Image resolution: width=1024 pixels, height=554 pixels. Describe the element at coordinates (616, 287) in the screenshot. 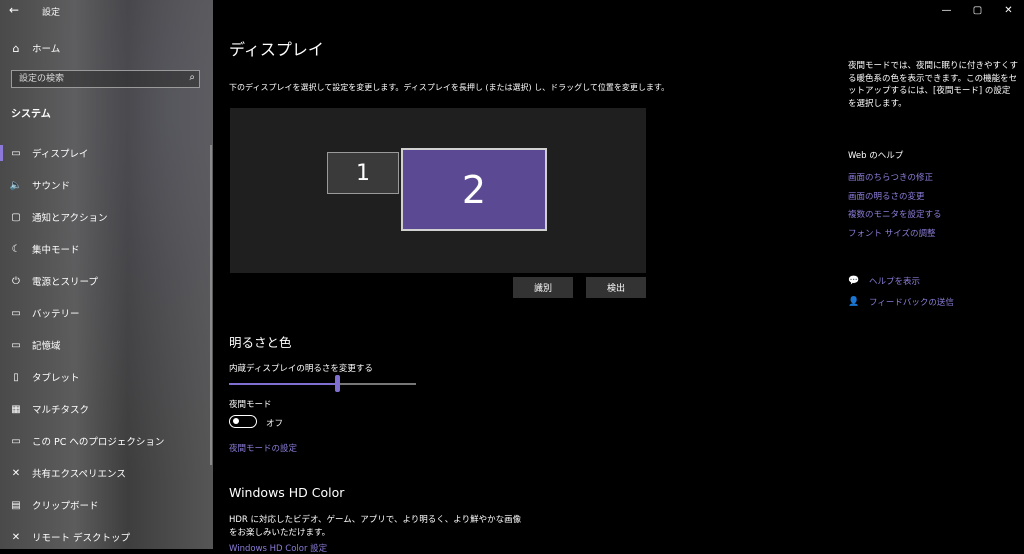

I see `detect-button: 検出` at that location.